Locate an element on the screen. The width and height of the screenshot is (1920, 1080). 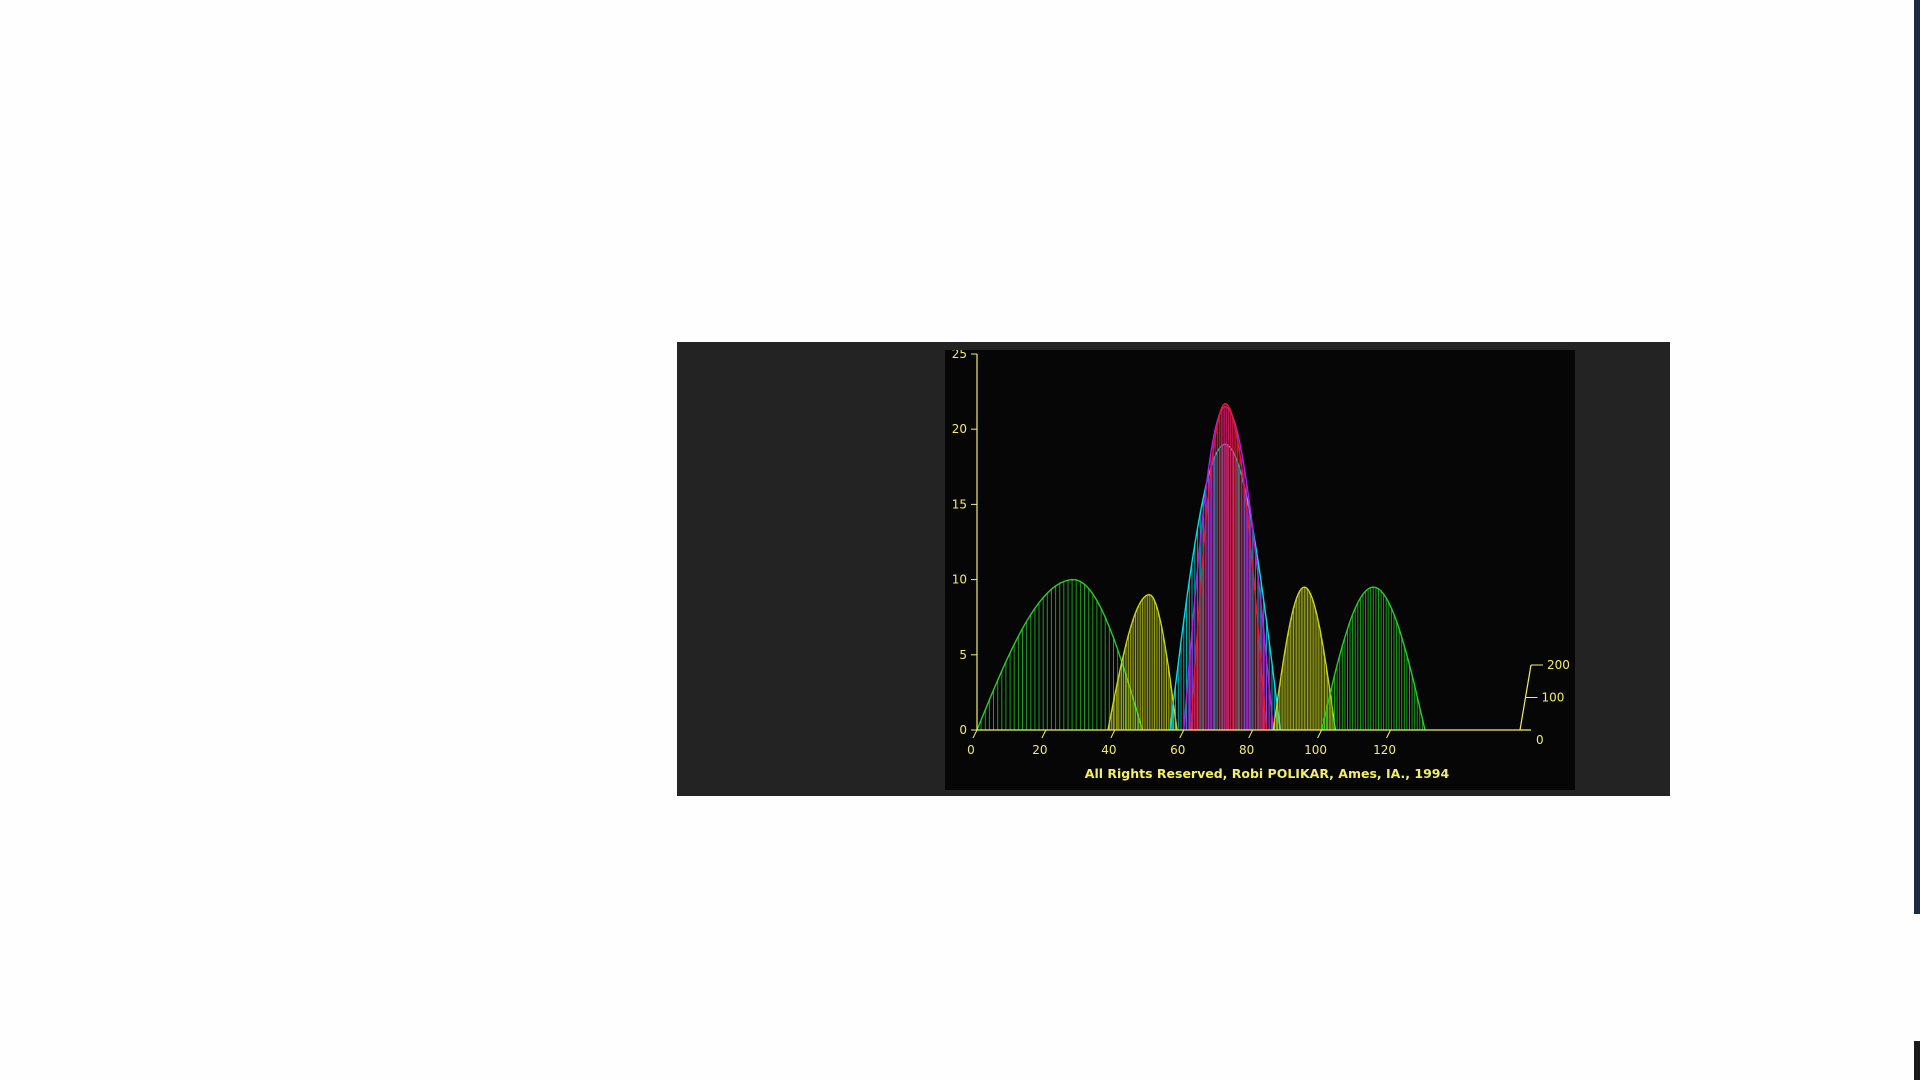
y-tick-label: 10 is located at coordinates (959, 580).